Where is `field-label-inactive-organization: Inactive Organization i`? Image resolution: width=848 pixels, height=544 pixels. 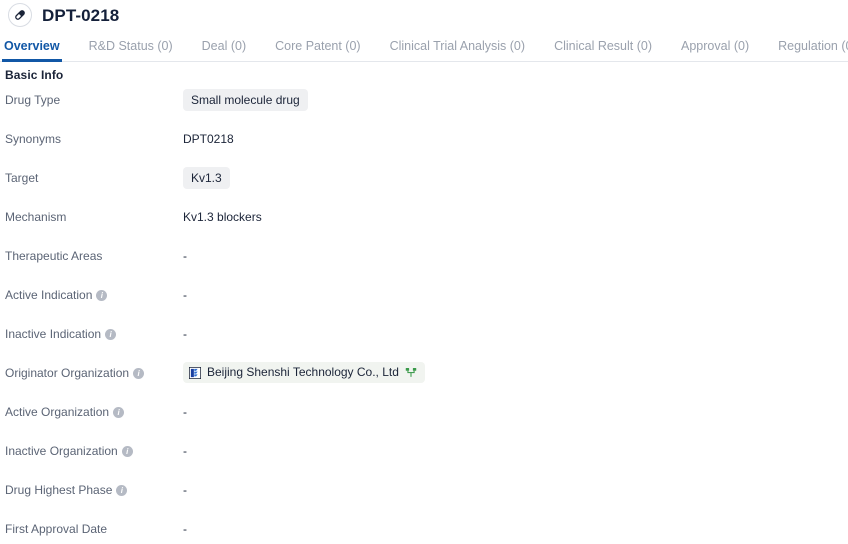 field-label-inactive-organization: Inactive Organization i is located at coordinates (91, 451).